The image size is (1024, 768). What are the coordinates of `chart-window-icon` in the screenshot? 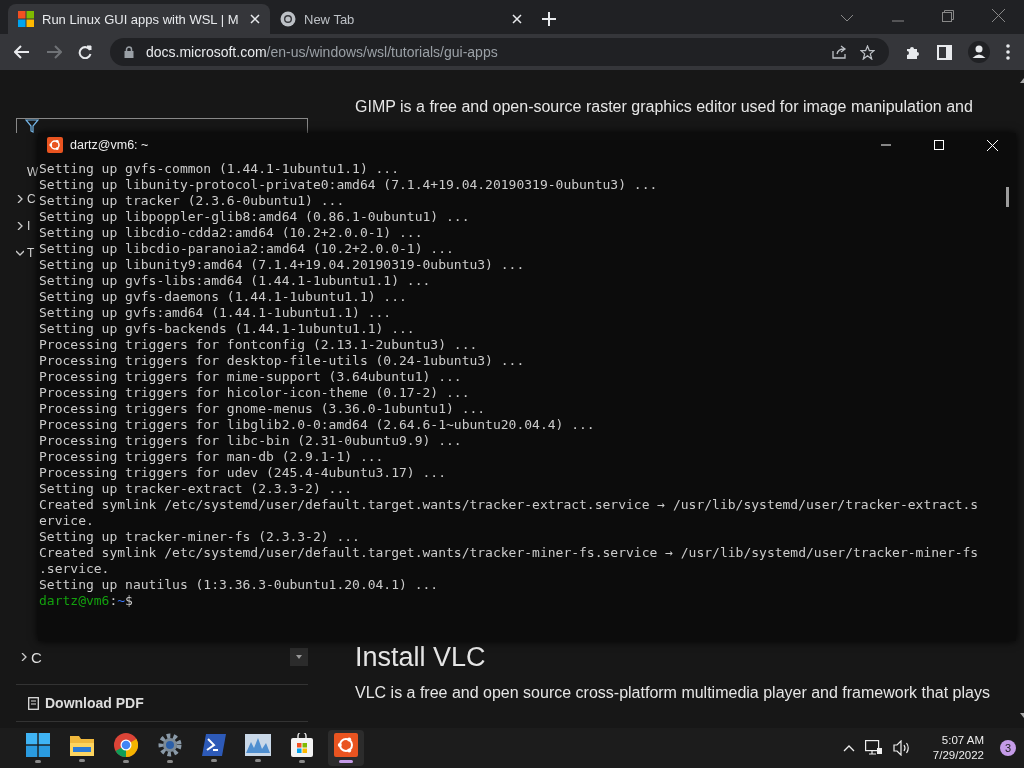 It's located at (258, 745).